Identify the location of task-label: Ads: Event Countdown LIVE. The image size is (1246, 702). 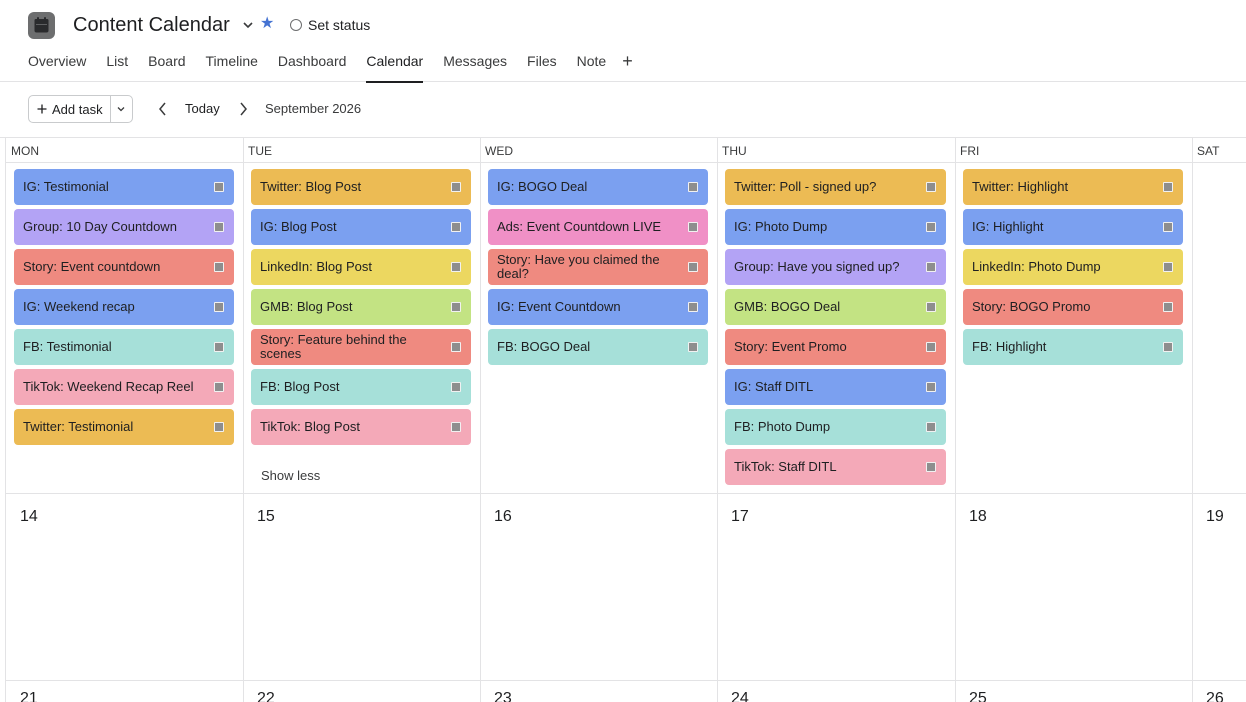
(579, 226).